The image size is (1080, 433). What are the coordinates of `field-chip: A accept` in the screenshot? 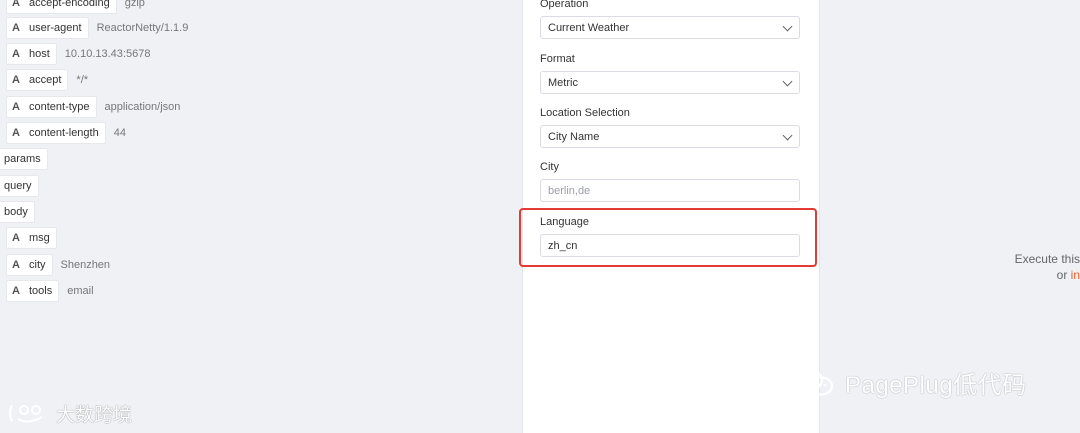 It's located at (37, 80).